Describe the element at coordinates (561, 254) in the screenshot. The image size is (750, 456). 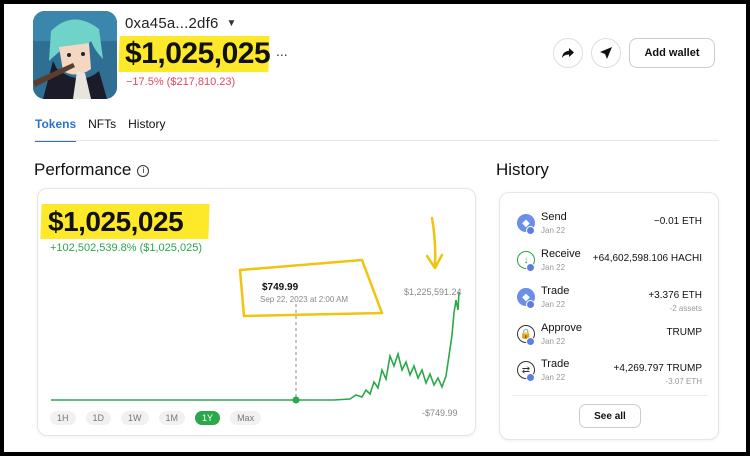
I see `history-type: Receive` at that location.